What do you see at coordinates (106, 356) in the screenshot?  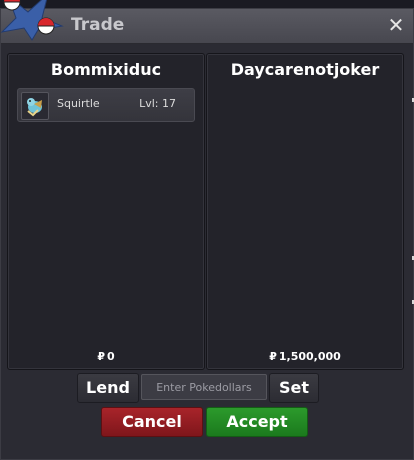 I see `my-money: ₽0` at bounding box center [106, 356].